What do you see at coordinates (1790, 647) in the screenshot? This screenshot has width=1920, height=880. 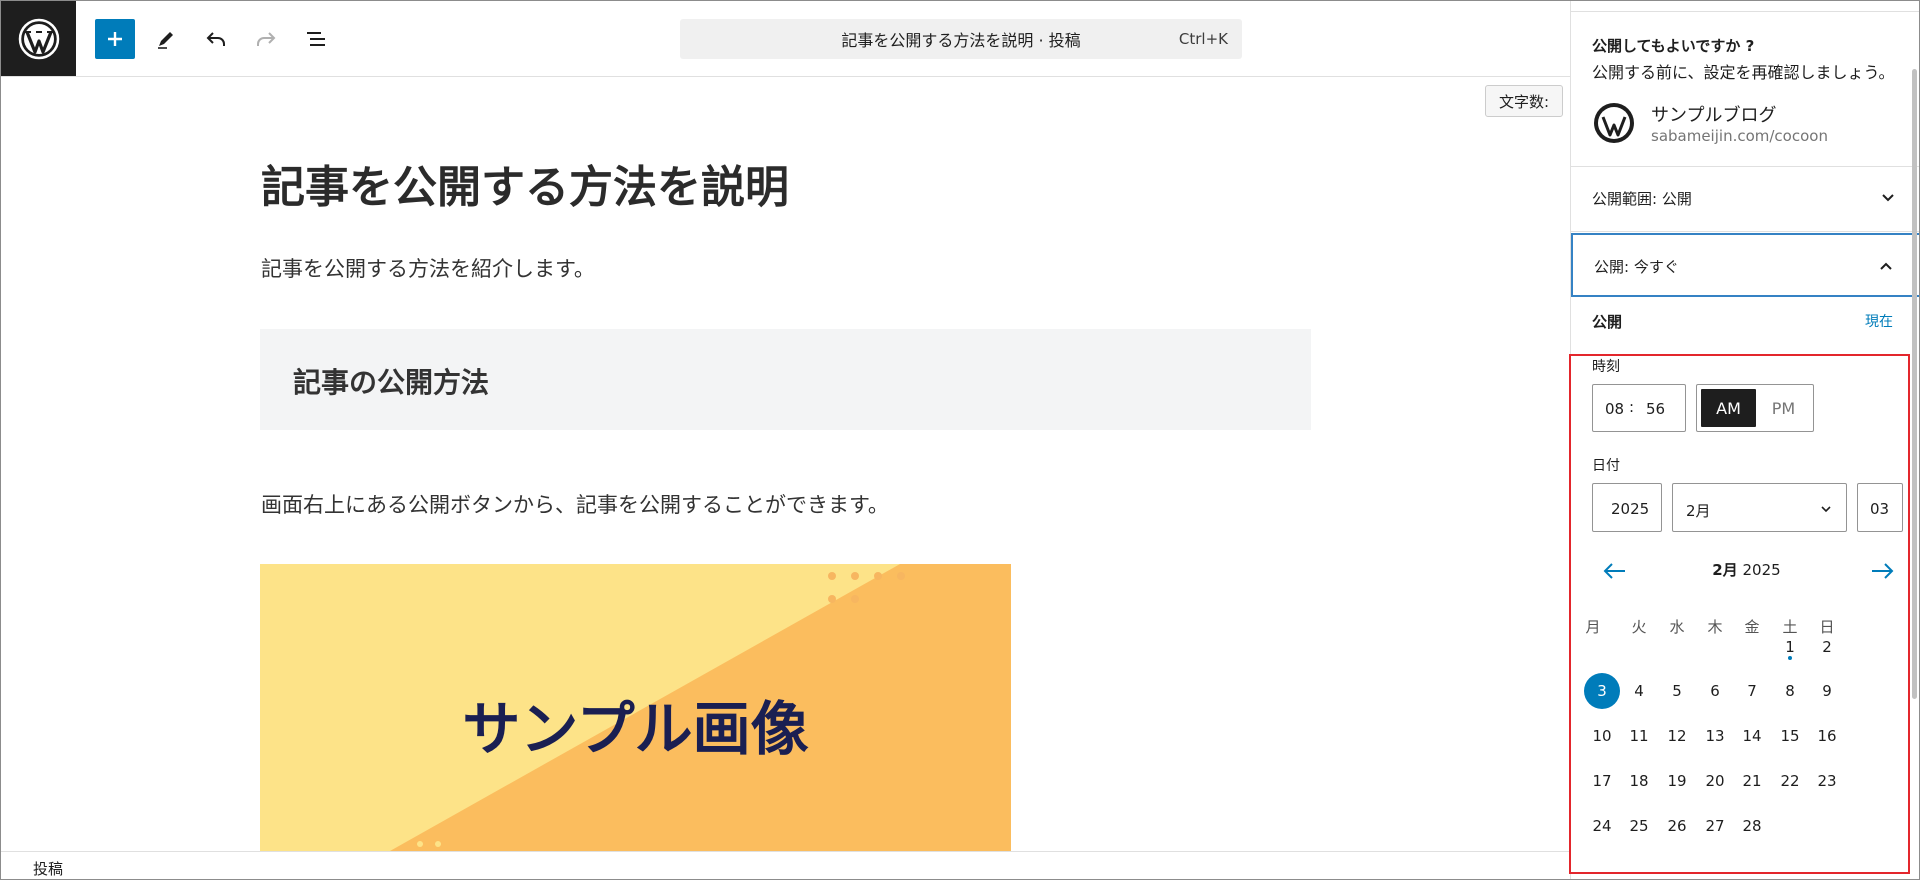 I see `calendar-day: 1` at bounding box center [1790, 647].